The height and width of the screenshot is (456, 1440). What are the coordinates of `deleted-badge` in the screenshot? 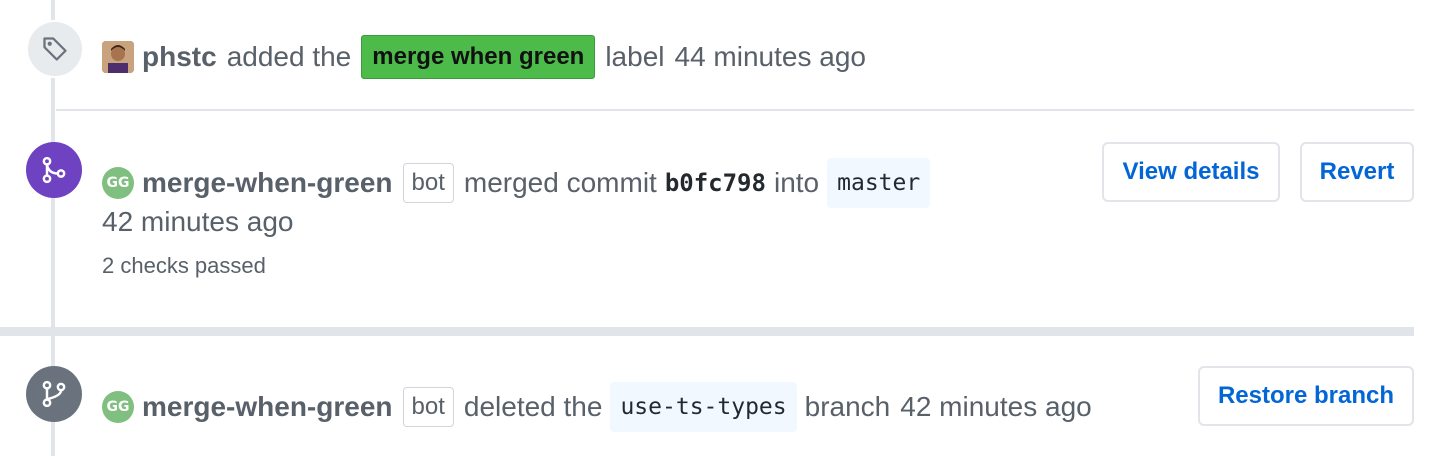 It's located at (54, 394).